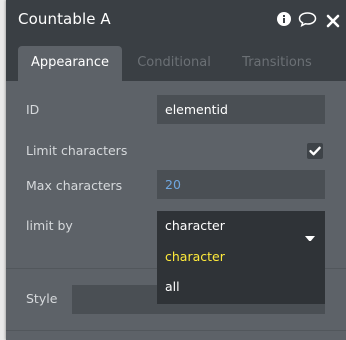 This screenshot has width=346, height=340. What do you see at coordinates (241, 272) in the screenshot?
I see `limit-by-dropdown: character all` at bounding box center [241, 272].